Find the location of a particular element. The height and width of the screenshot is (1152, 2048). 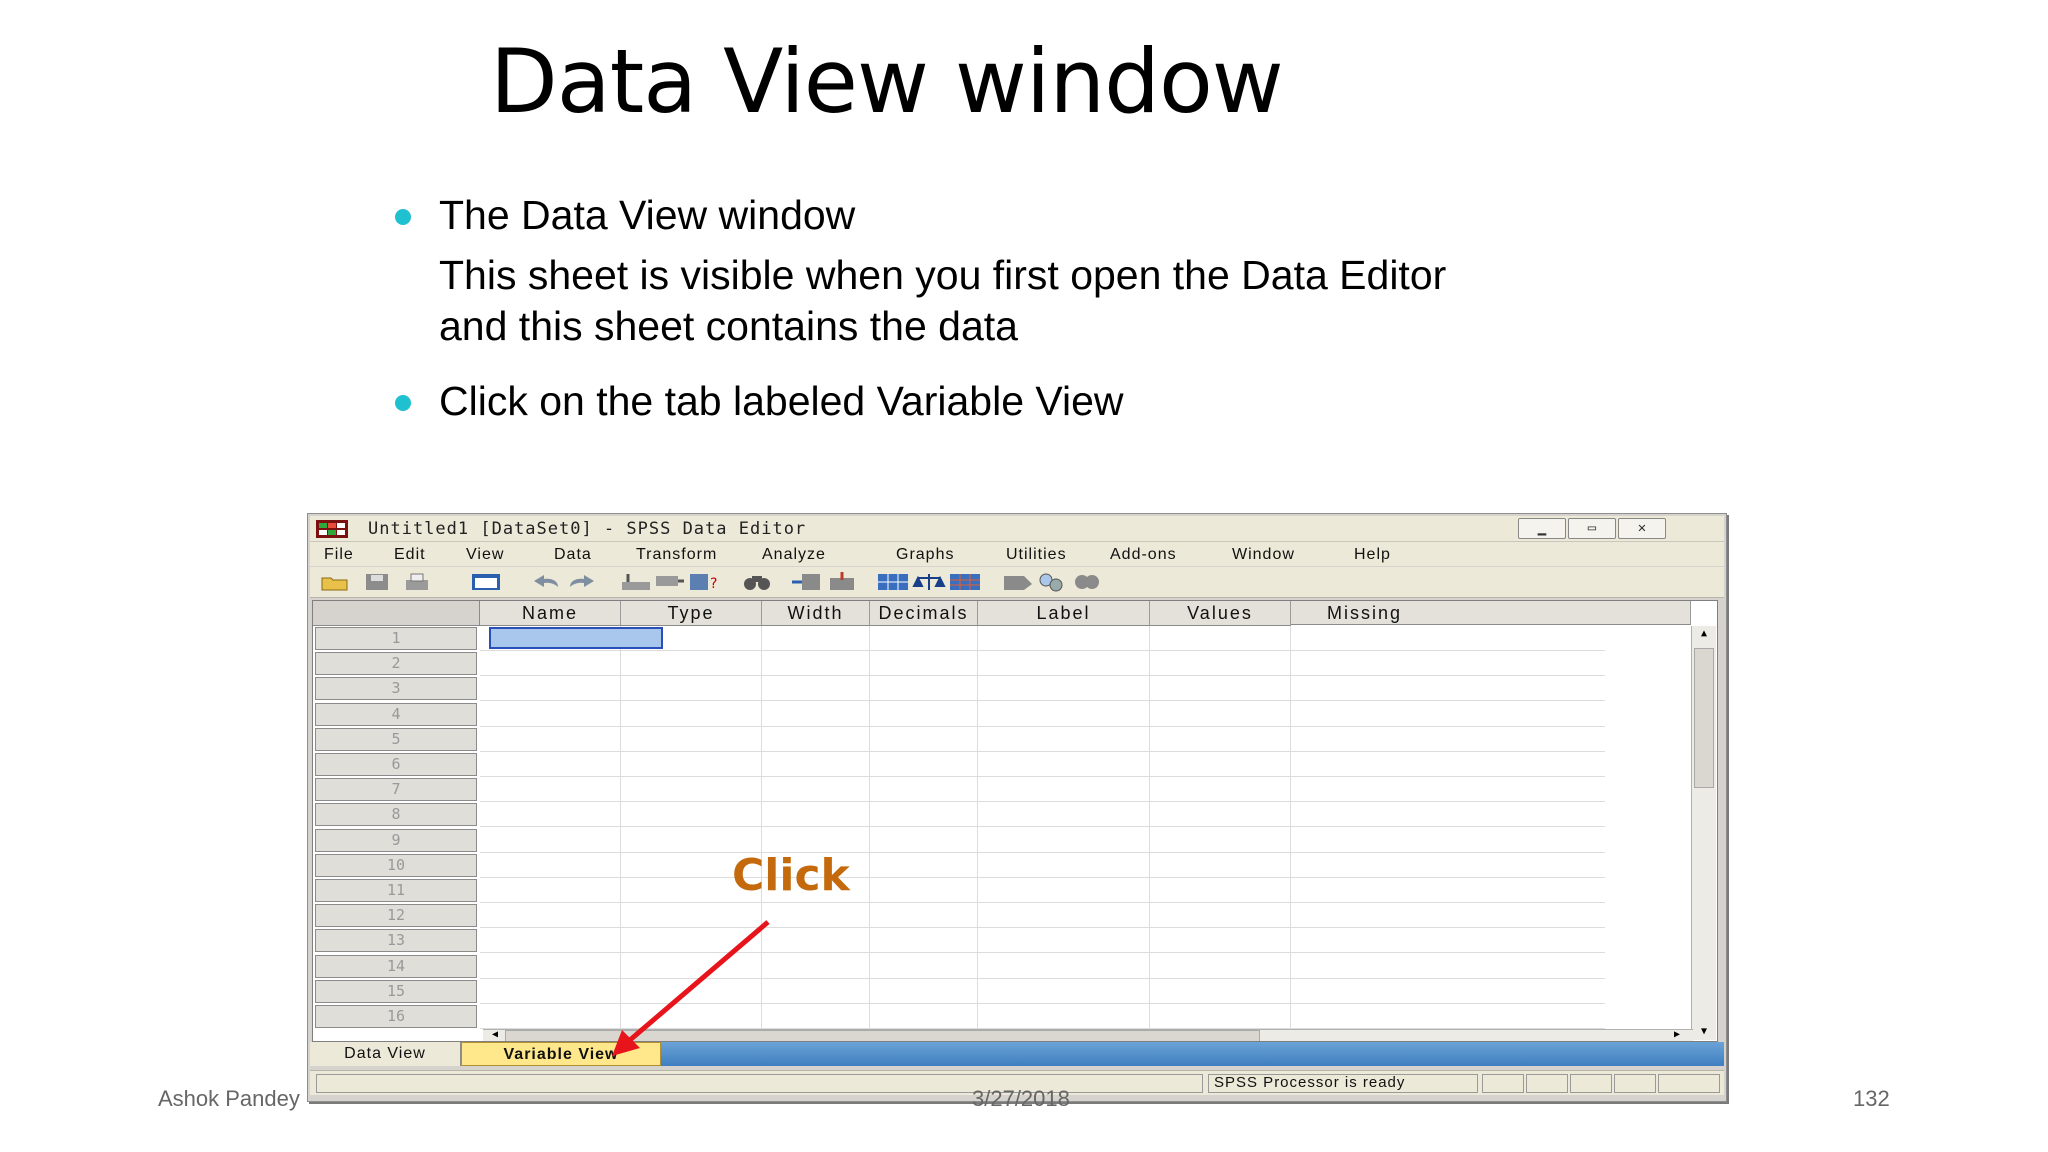

bullet-item-1: The Data View window is located at coordinates (995, 215).